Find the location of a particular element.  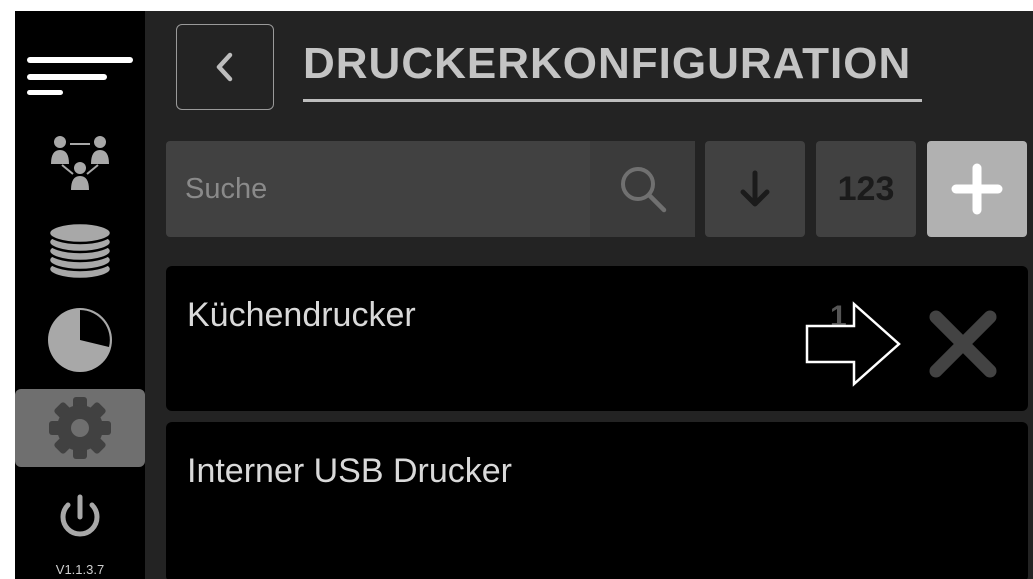

gear-icon is located at coordinates (80, 428).